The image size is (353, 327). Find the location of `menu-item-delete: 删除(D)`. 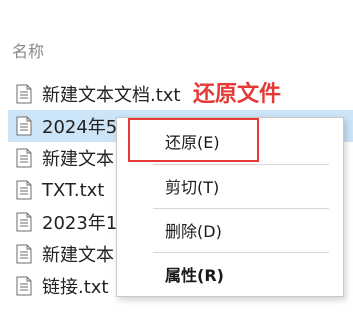

menu-item-delete: 删除(D) is located at coordinates (230, 230).